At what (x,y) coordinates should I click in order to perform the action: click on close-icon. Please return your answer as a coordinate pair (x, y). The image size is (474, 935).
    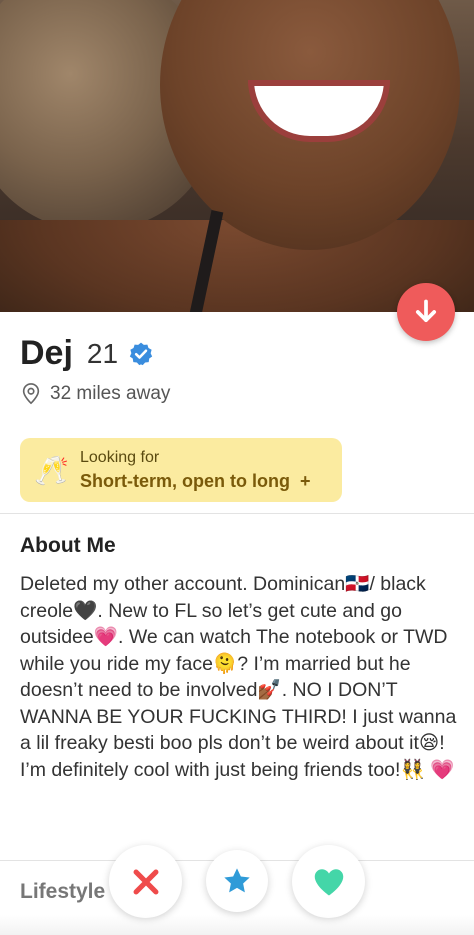
    Looking at the image, I should click on (145, 881).